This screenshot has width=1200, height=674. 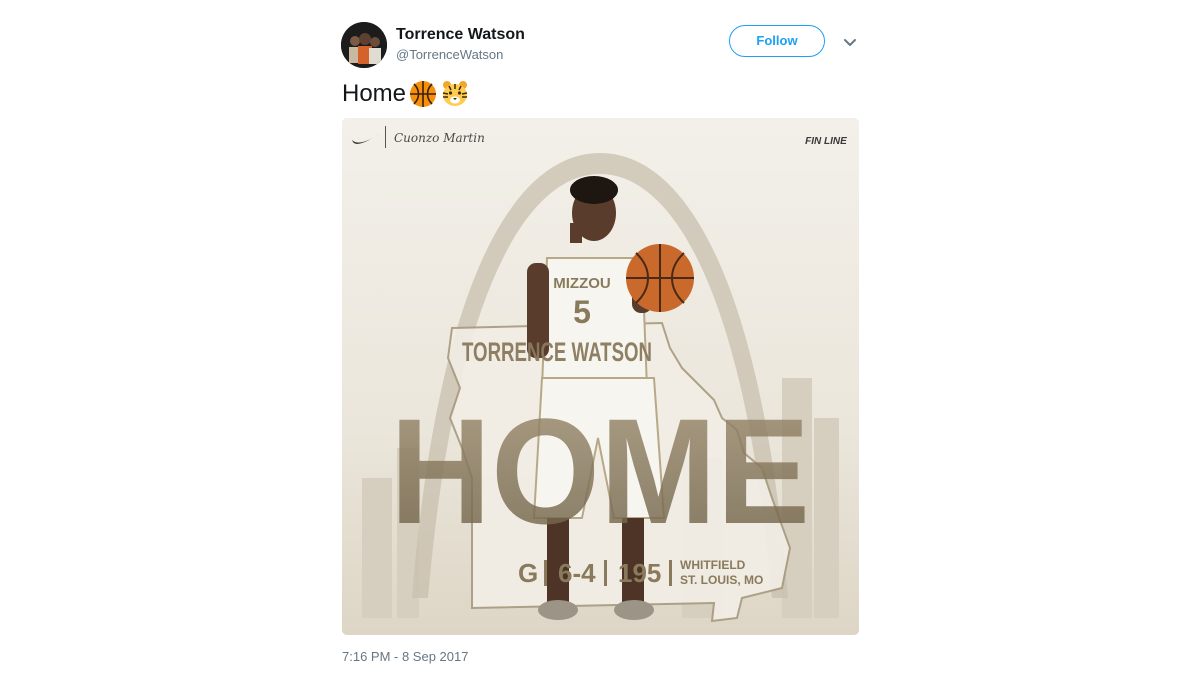 I want to click on tweet-author: Torrence Watson @TorrenceWatson, so click(x=460, y=44).